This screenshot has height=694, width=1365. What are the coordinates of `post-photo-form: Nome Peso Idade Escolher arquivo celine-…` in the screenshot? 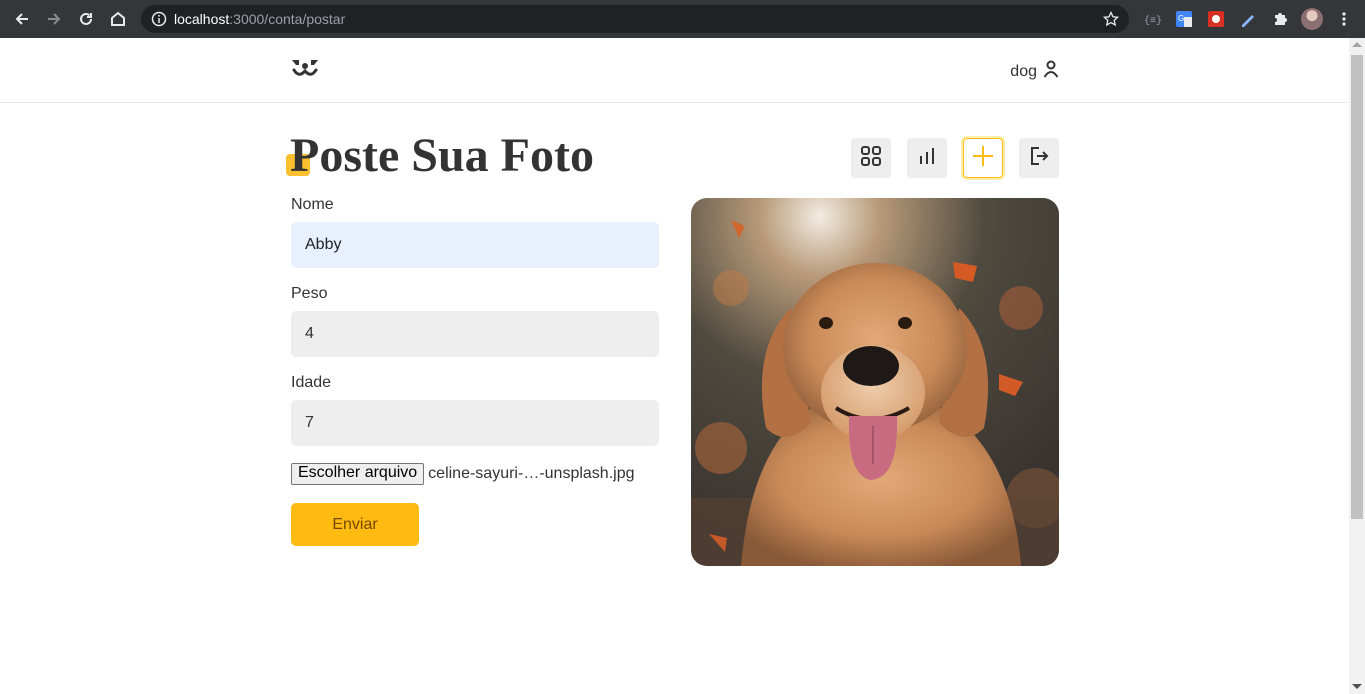 It's located at (475, 371).